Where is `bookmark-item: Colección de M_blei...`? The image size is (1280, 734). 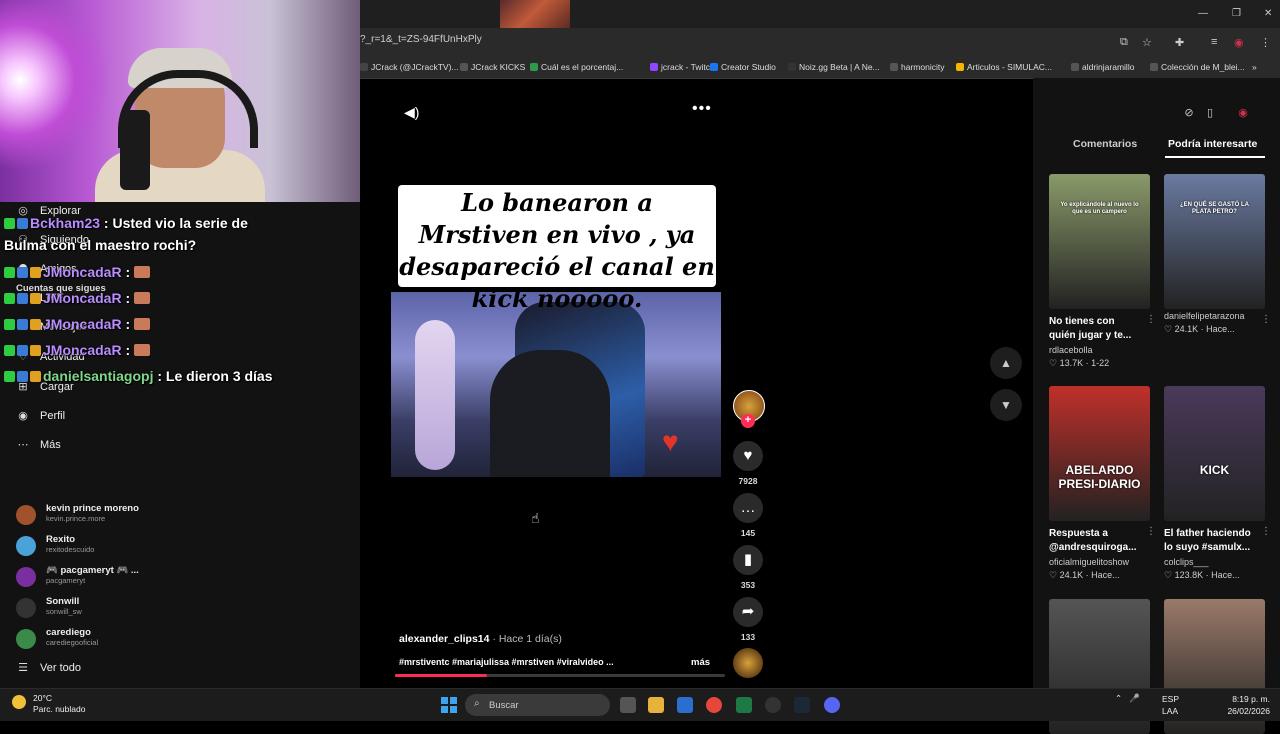
bookmark-item: Colección de M_blei... is located at coordinates (1197, 67).